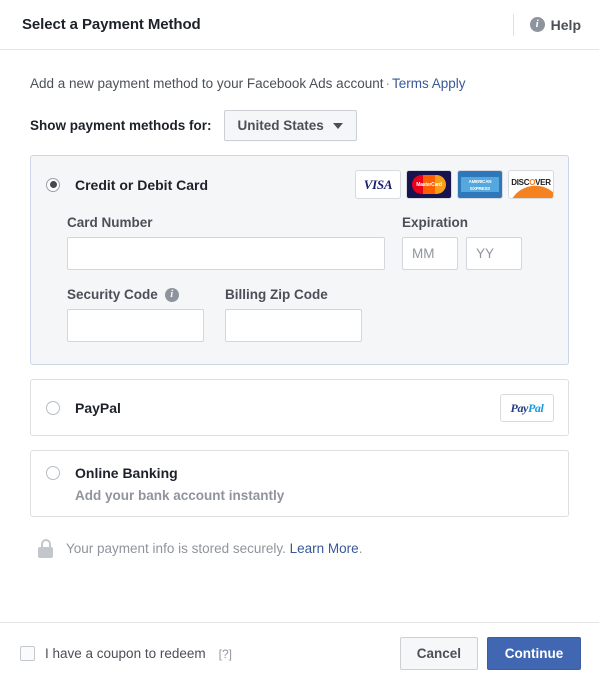  I want to click on coupon-checkbox, so click(27, 653).